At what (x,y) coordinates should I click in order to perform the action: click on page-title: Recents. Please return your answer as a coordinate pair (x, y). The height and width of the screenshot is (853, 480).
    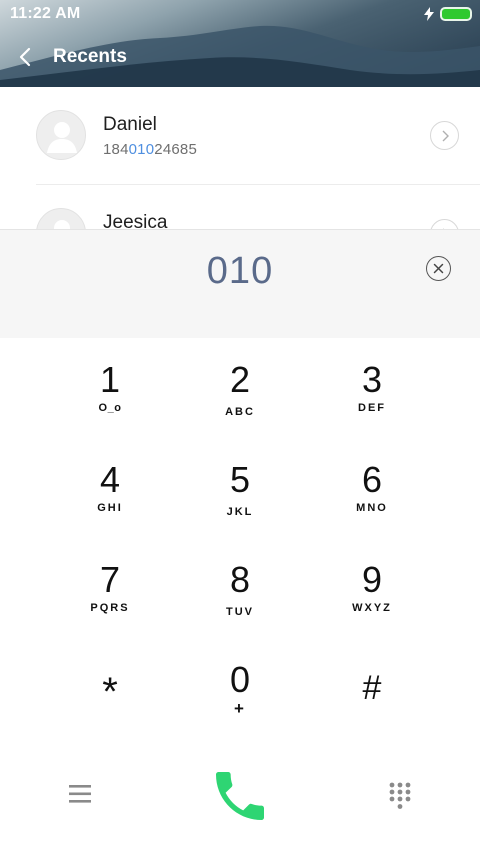
    Looking at the image, I should click on (90, 56).